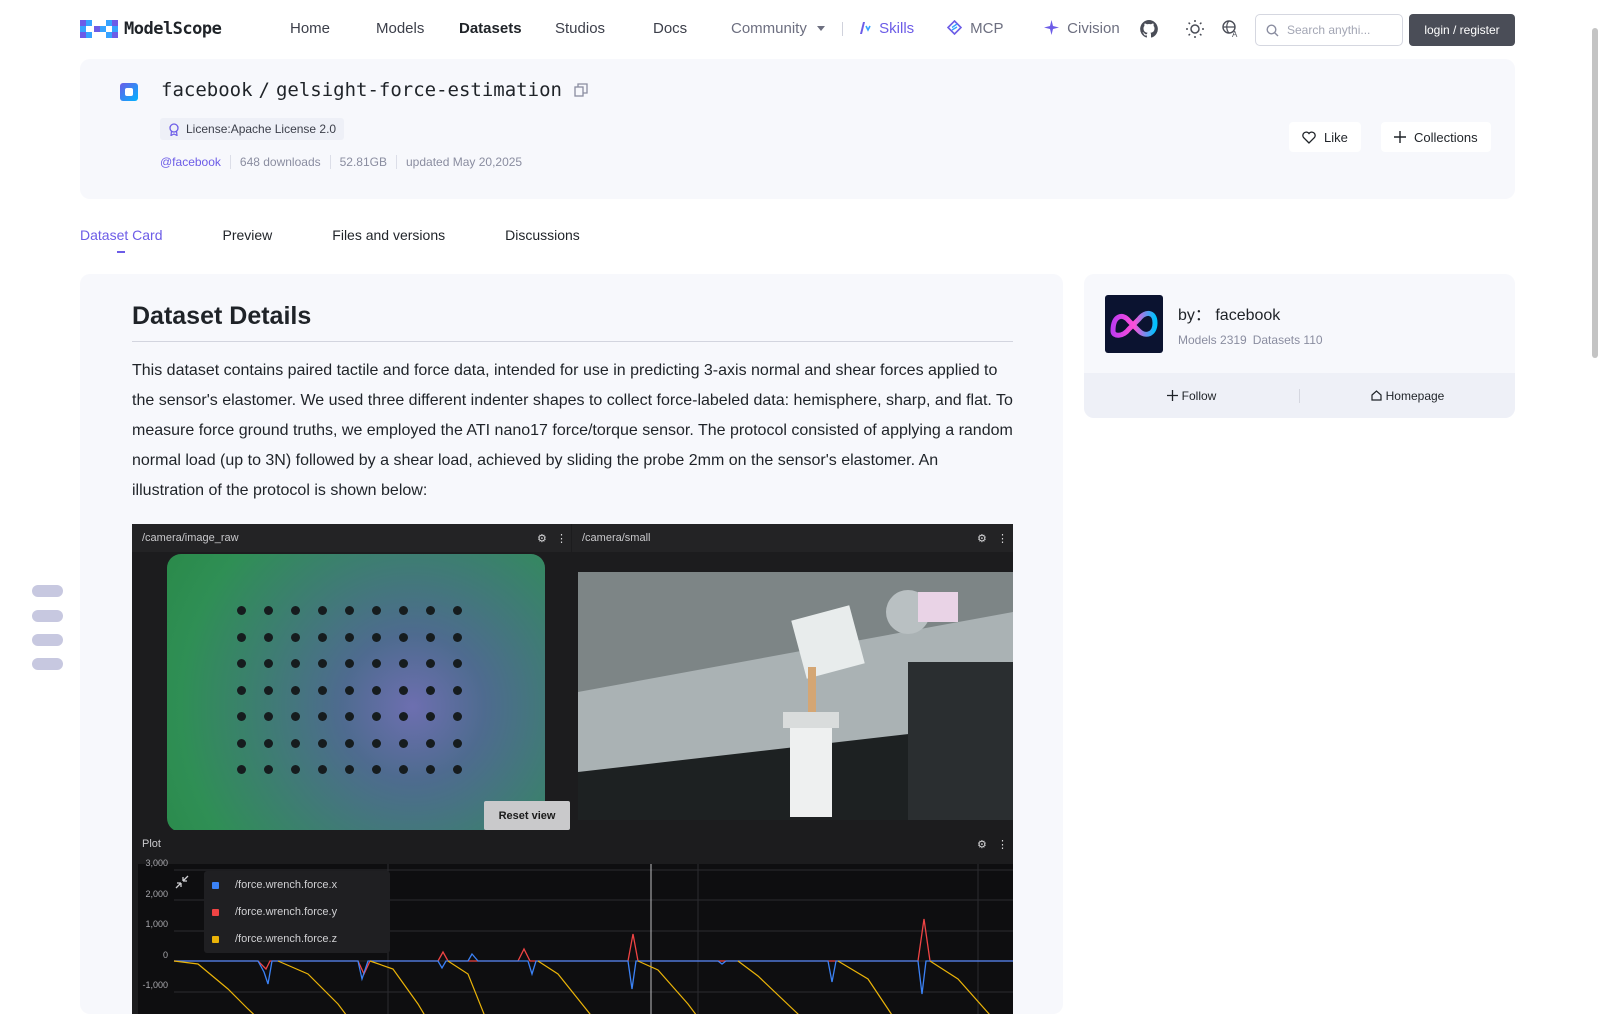 The image size is (1600, 1014). I want to click on legend-item: /force.wrench.force.z, so click(274, 939).